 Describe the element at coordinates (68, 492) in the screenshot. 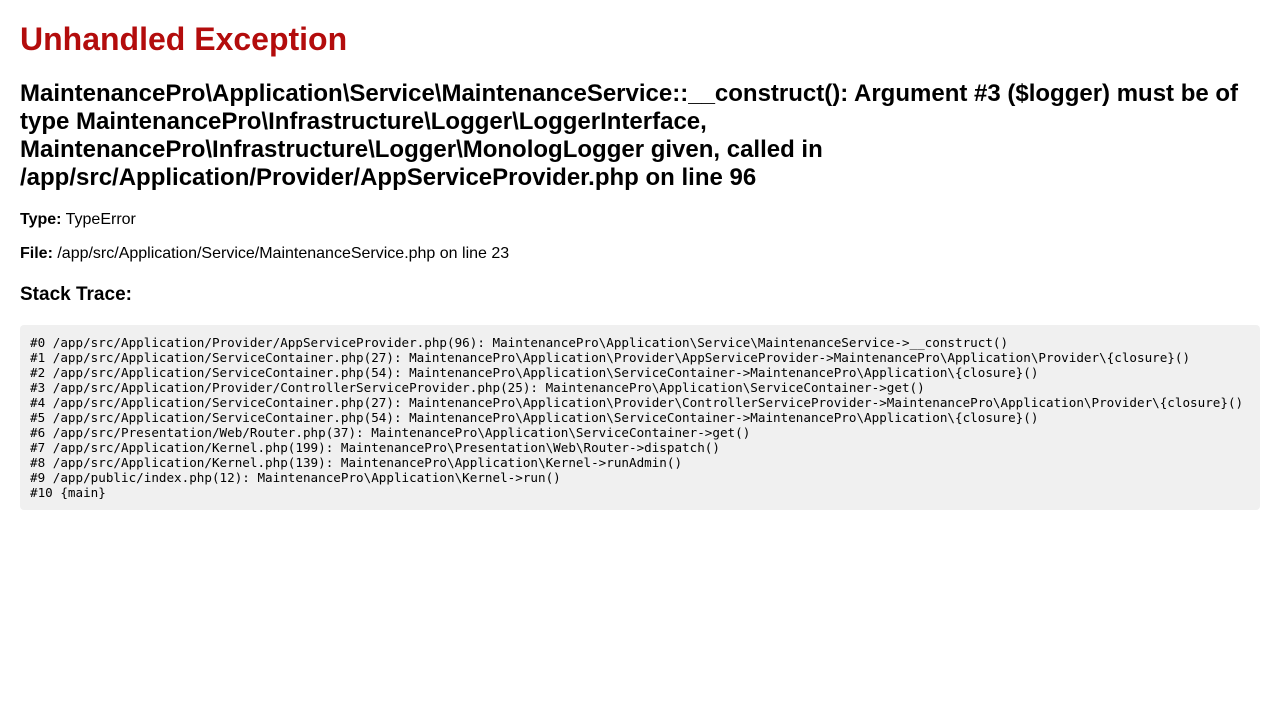

I see `stack-trace-line: #10 {main}` at that location.